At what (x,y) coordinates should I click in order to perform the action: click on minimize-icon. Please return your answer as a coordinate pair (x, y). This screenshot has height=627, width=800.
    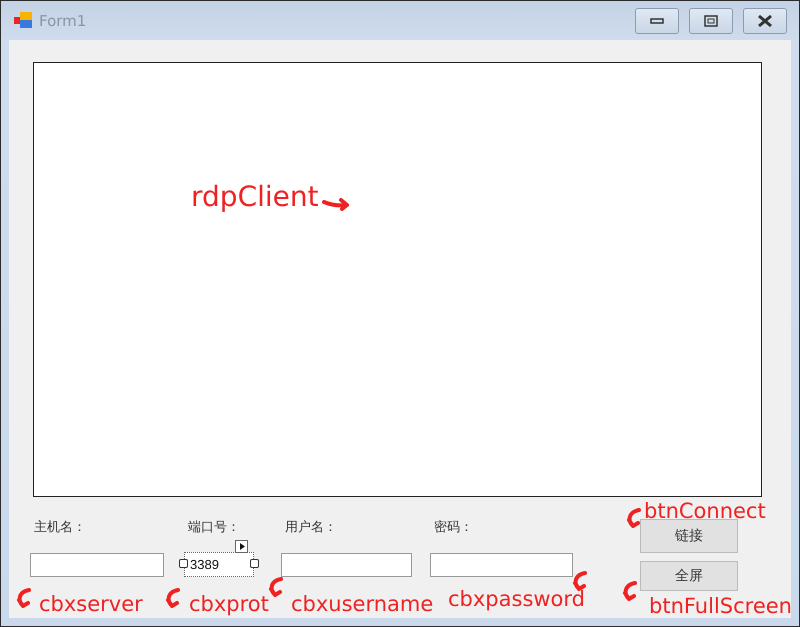
    Looking at the image, I should click on (657, 21).